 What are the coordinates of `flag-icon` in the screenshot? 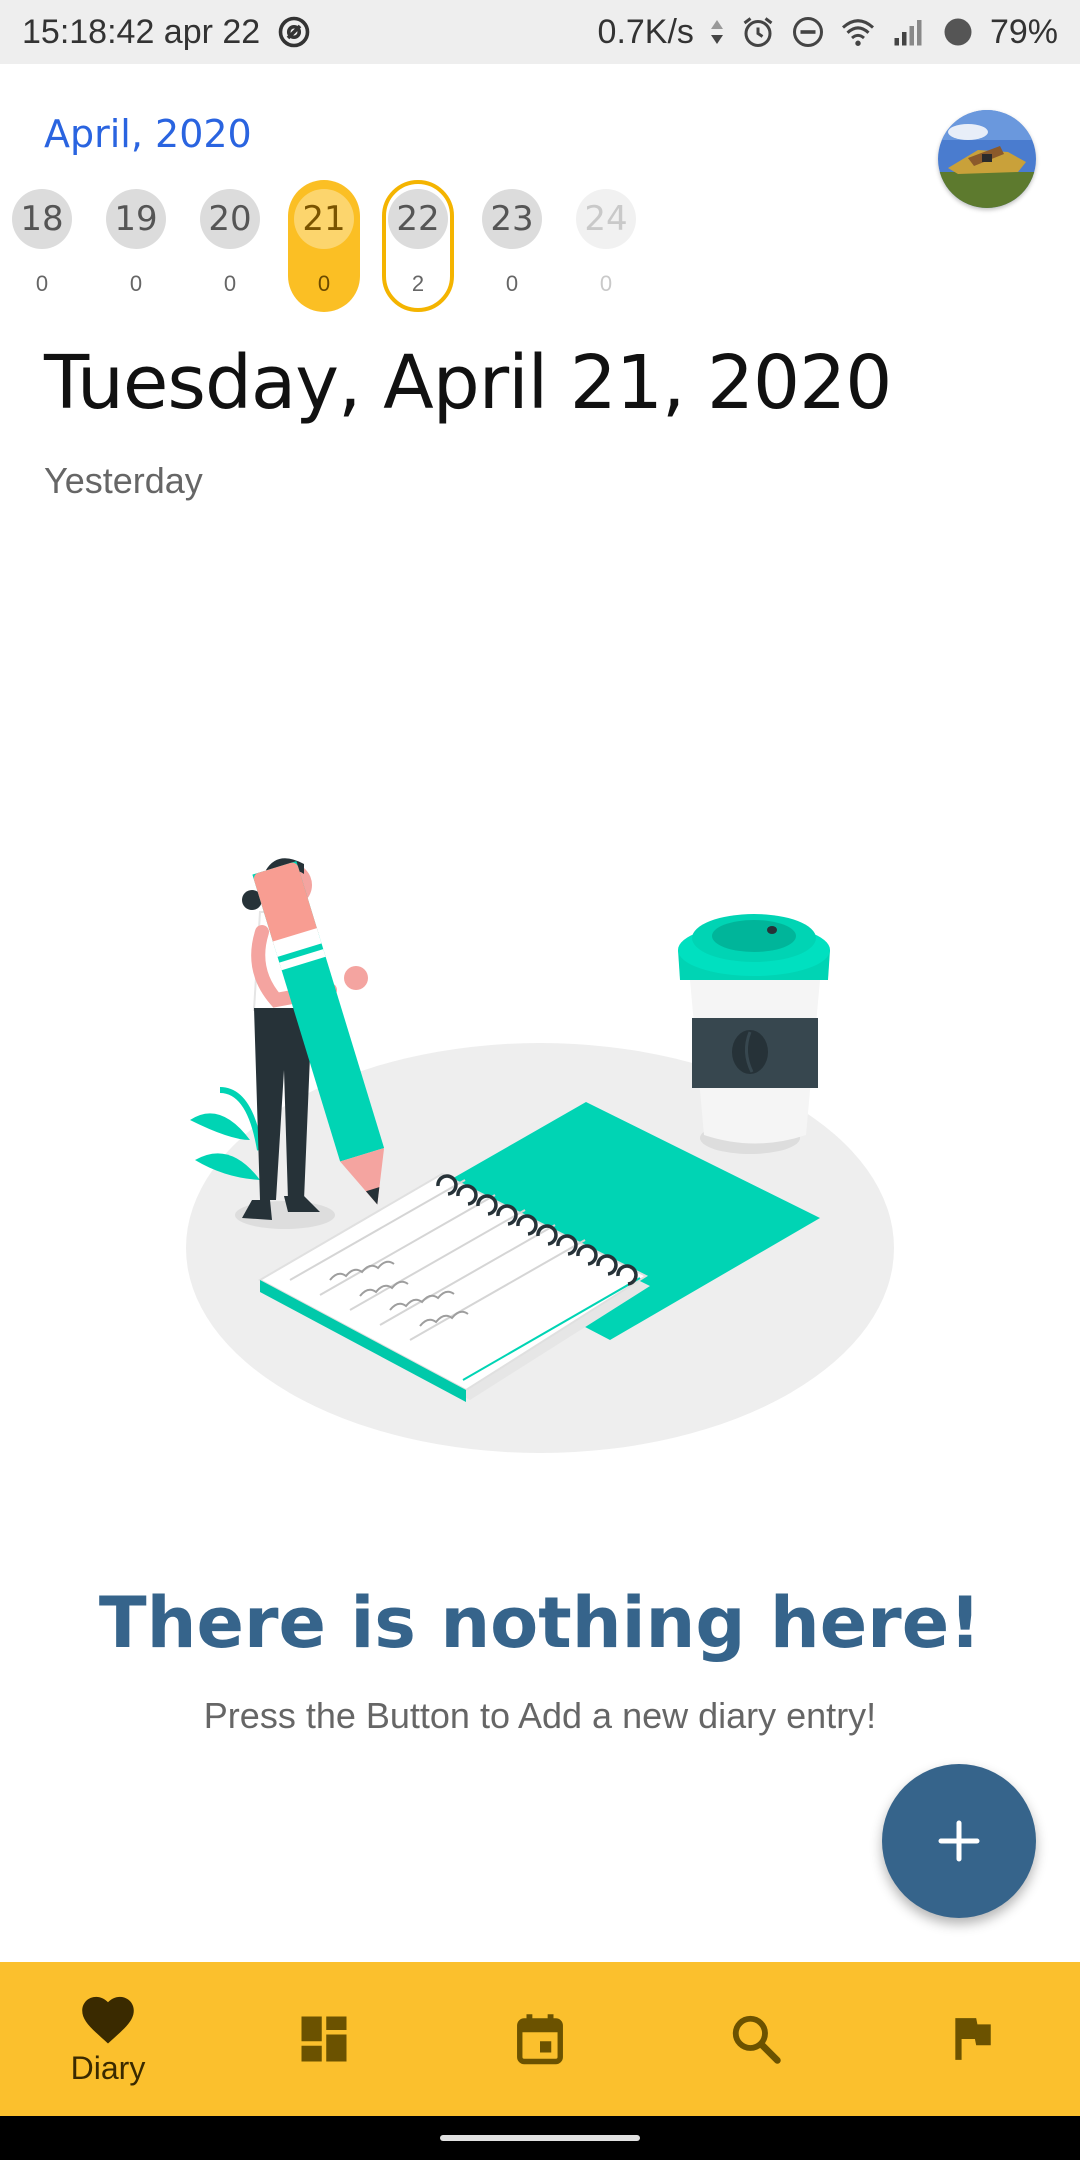 It's located at (973, 2039).